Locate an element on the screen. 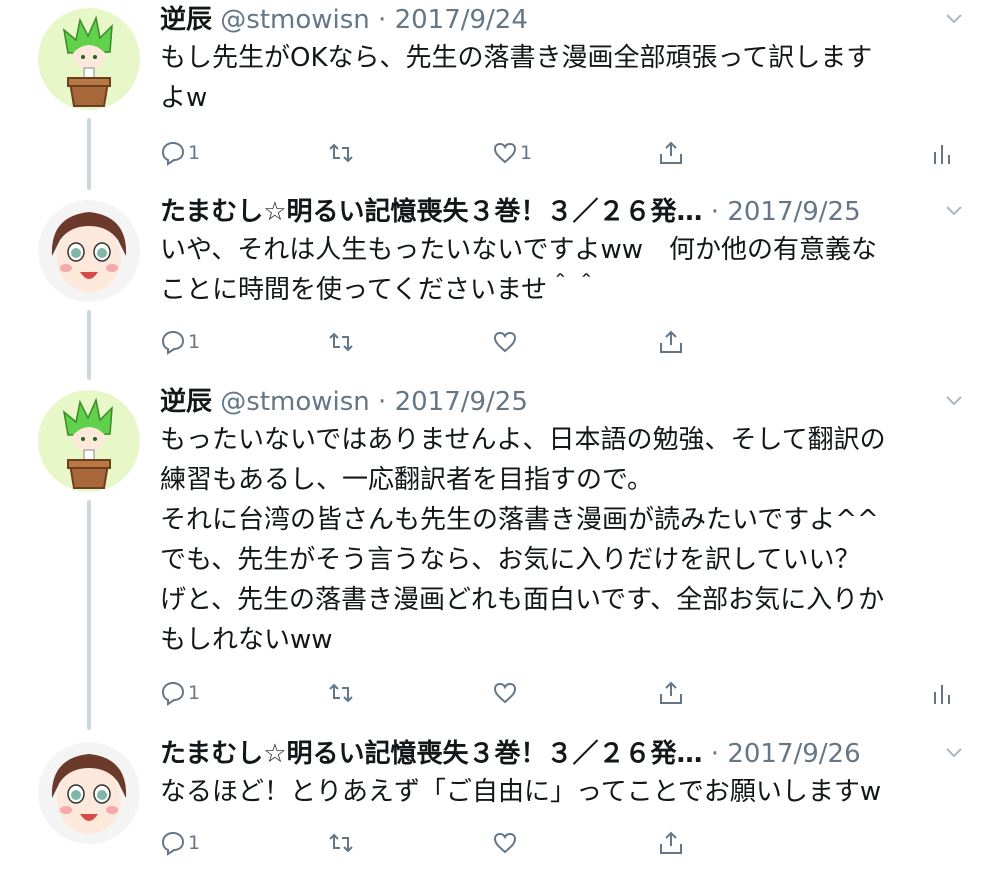 The height and width of the screenshot is (870, 1000). tweet-header: たまむし☆明るい記憶喪失３巻！３／２６発… · 2017/9/25 is located at coordinates (562, 212).